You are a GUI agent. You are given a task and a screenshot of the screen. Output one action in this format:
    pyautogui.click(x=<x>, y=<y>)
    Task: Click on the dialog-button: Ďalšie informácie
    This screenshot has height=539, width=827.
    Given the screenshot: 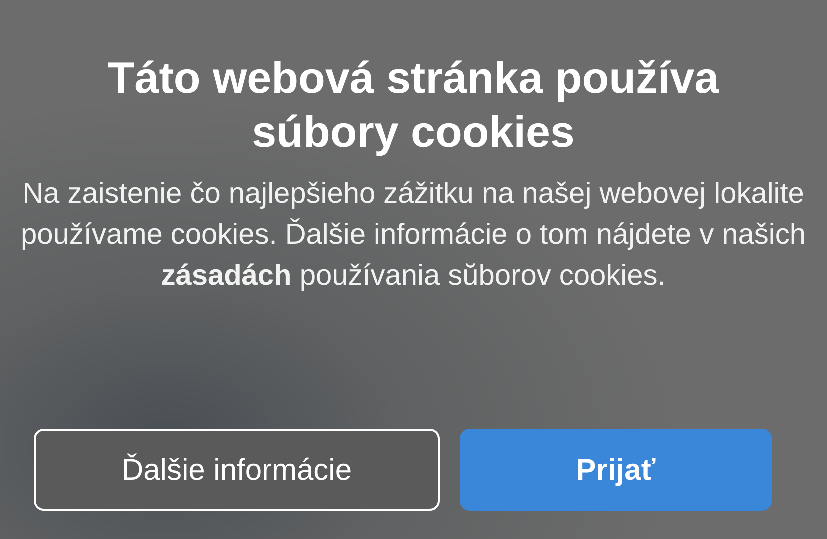 What is the action you would take?
    pyautogui.click(x=237, y=470)
    